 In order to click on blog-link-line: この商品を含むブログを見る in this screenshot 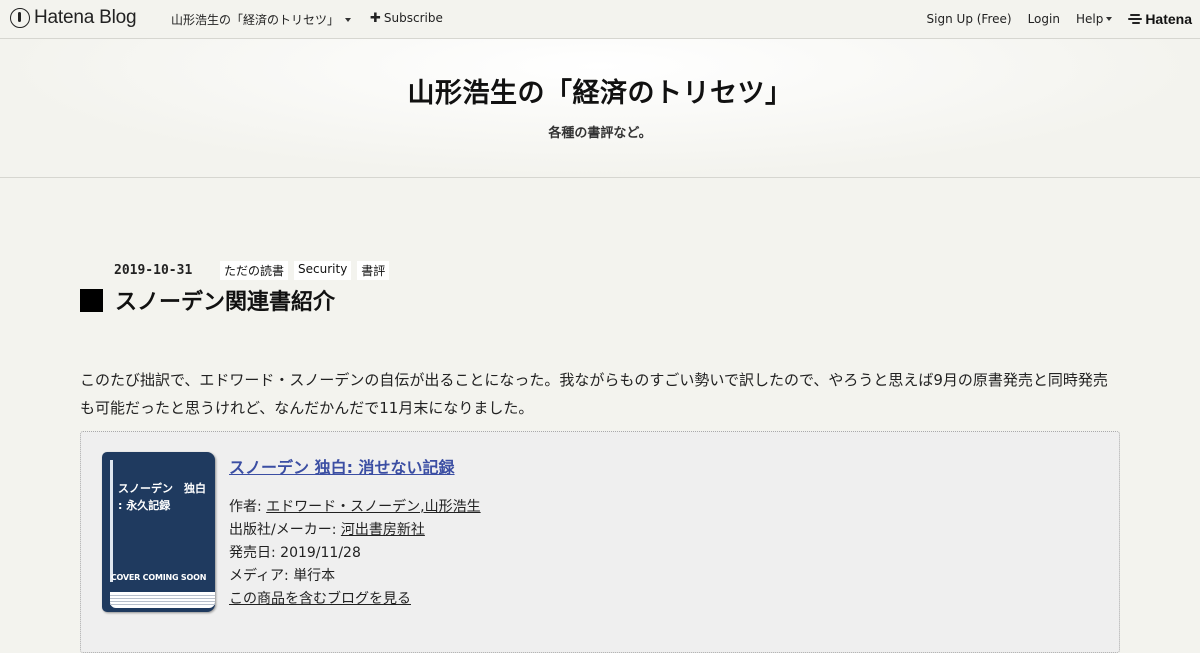, I will do `click(355, 599)`.